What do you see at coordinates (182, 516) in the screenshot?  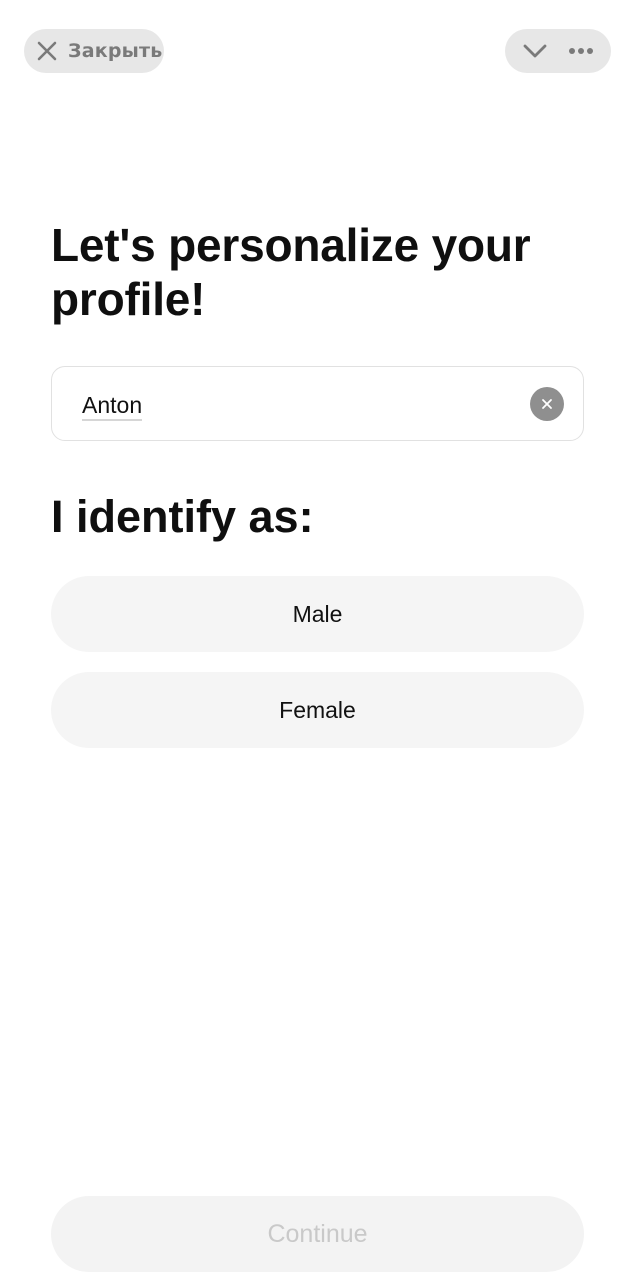 I see `identify-heading: I identify as:` at bounding box center [182, 516].